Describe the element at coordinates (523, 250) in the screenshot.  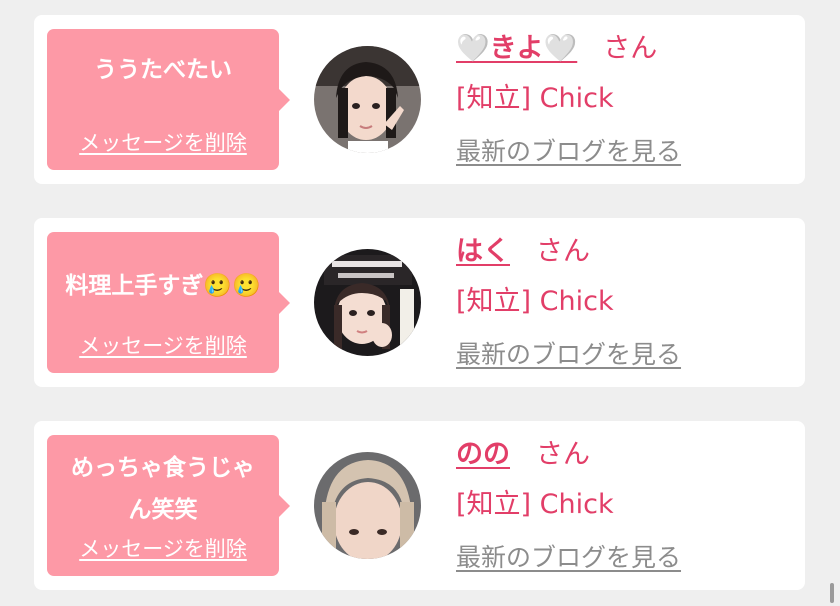
I see `member-name-row: はく さん` at that location.